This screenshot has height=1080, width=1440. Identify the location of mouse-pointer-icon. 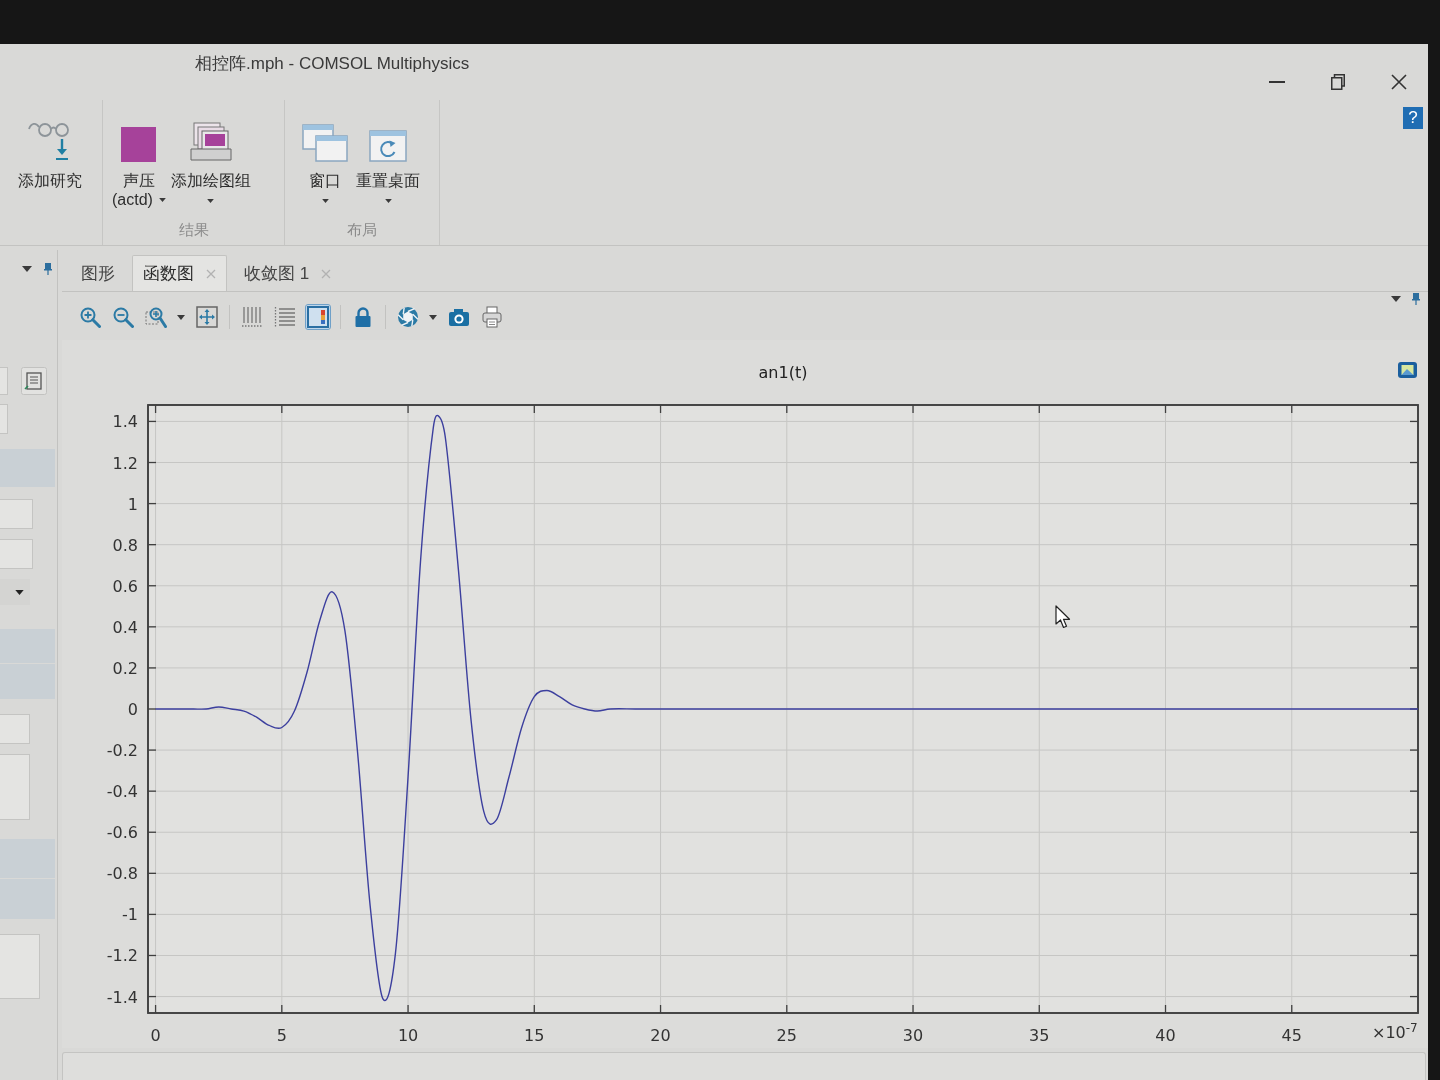
(1063, 617).